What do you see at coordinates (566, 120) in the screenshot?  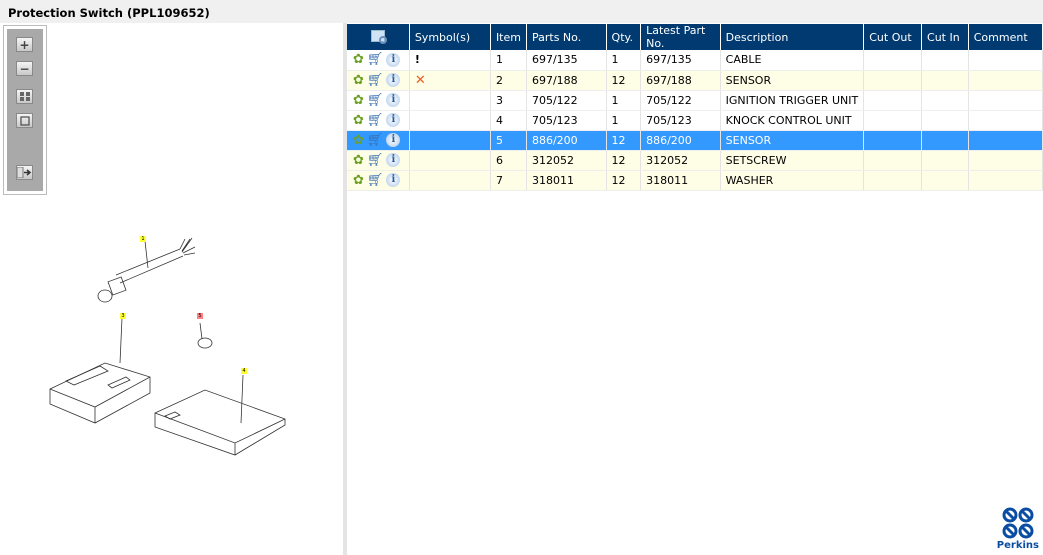 I see `cell-parts-no: 705/123` at bounding box center [566, 120].